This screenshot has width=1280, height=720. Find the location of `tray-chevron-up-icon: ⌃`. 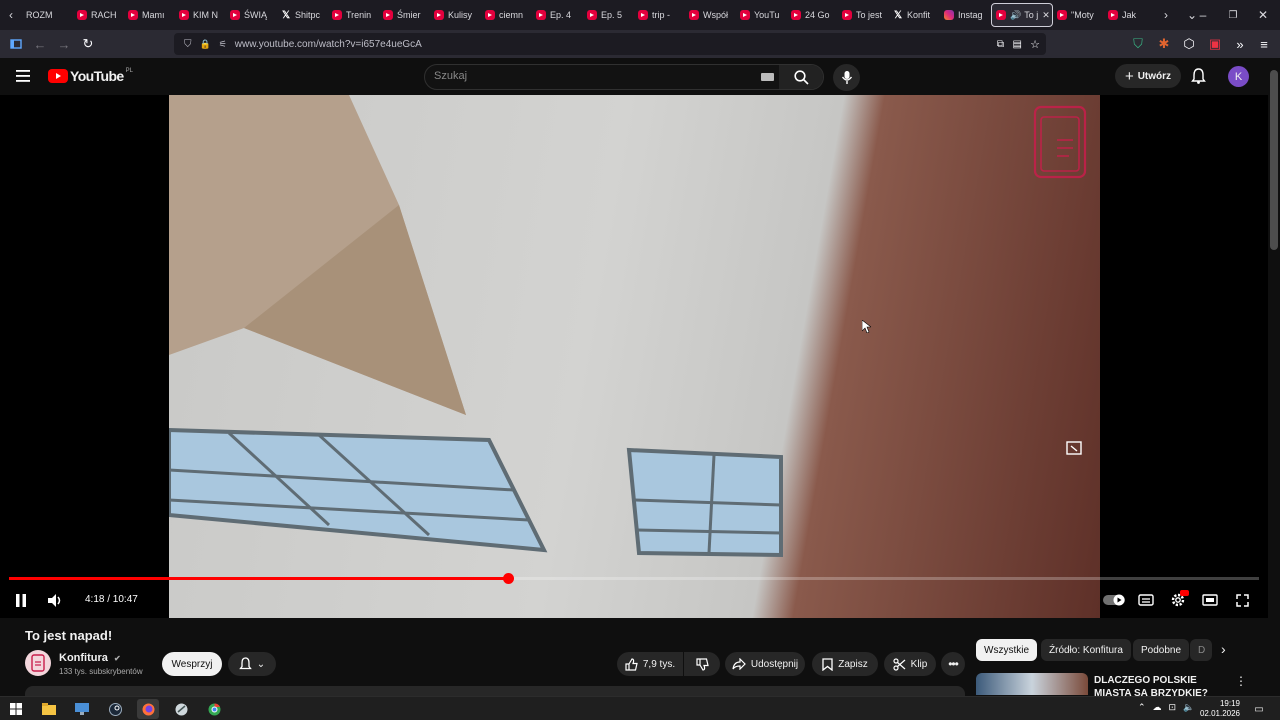

tray-chevron-up-icon: ⌃ is located at coordinates (1142, 707).